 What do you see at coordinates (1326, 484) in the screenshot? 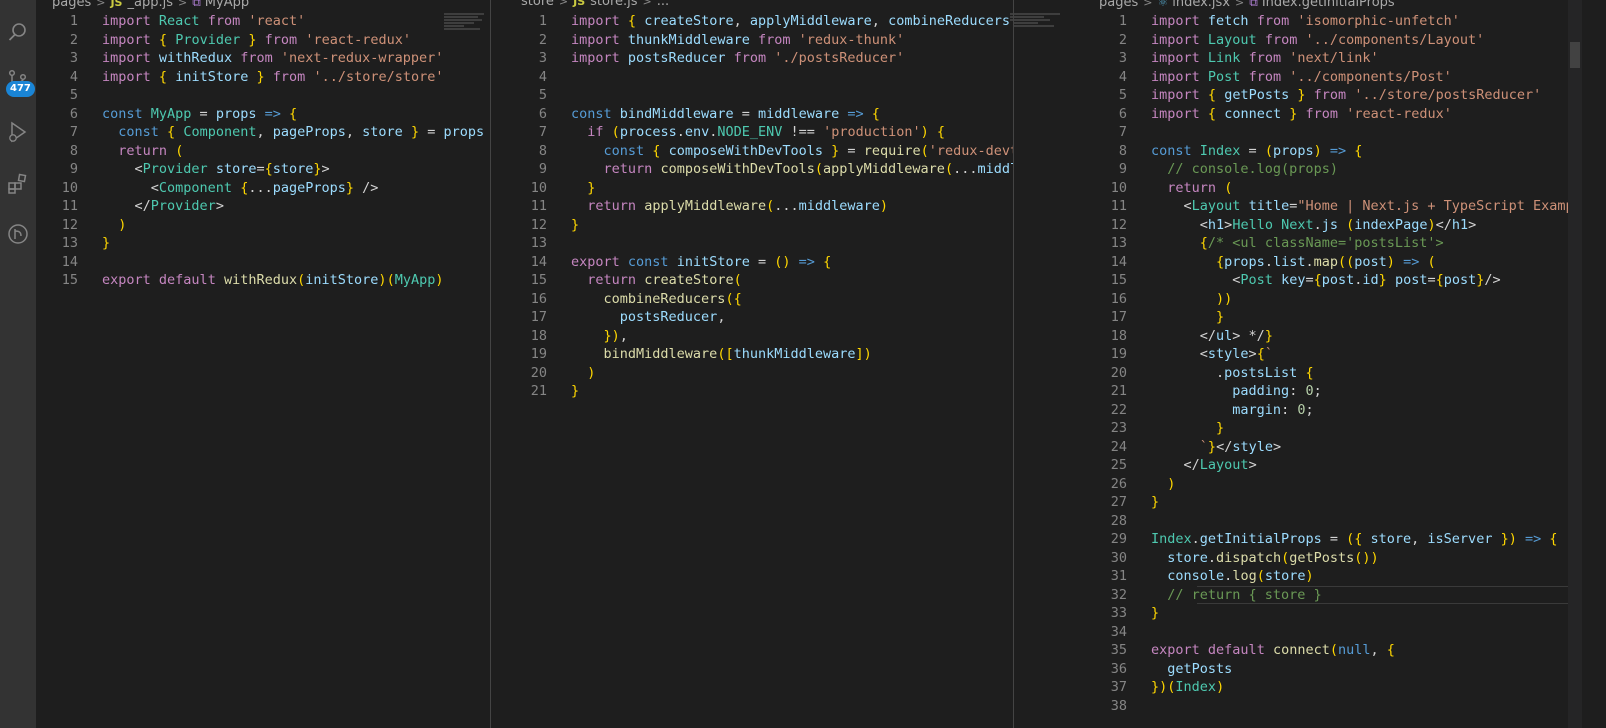
I see `code-line: 26 )` at bounding box center [1326, 484].